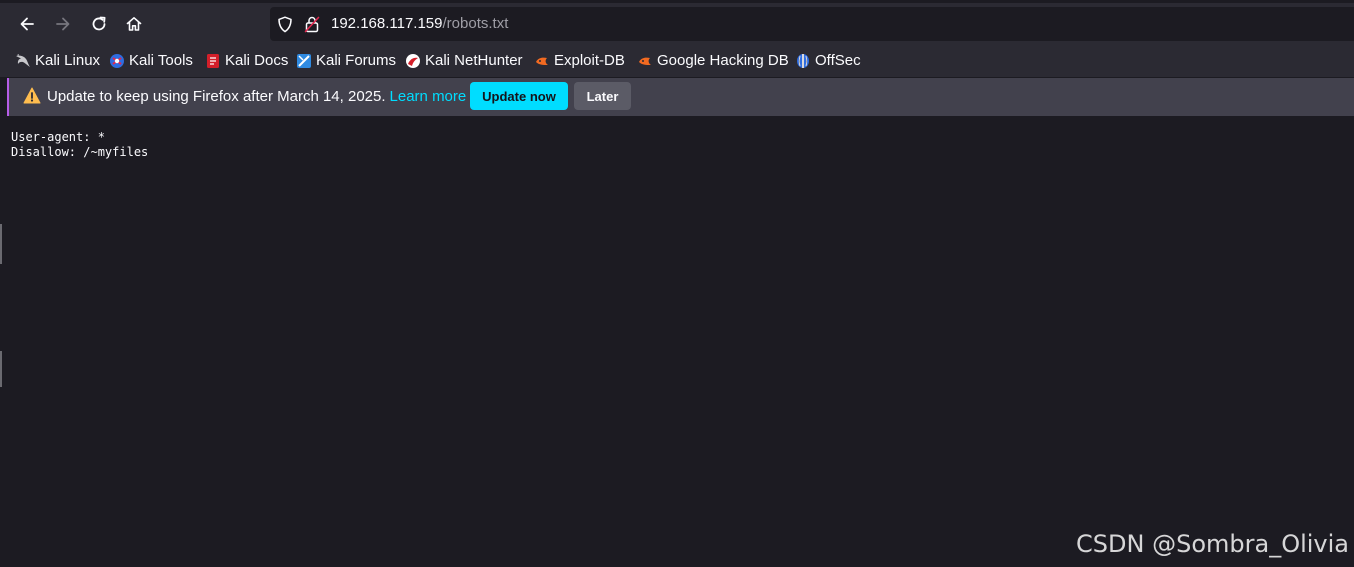 This screenshot has width=1354, height=567. I want to click on robots-txt-content: User-agent: * Disallow: /~myfiles, so click(80, 144).